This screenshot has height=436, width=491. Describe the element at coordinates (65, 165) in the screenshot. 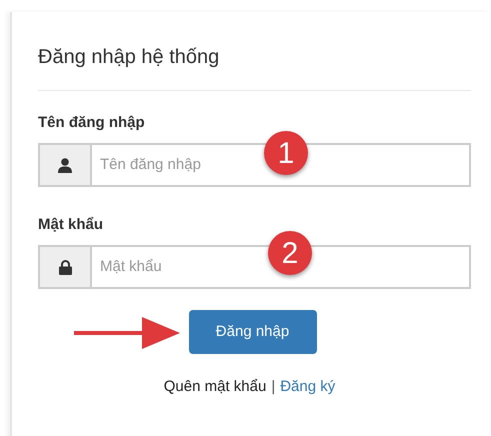

I see `user-icon` at that location.